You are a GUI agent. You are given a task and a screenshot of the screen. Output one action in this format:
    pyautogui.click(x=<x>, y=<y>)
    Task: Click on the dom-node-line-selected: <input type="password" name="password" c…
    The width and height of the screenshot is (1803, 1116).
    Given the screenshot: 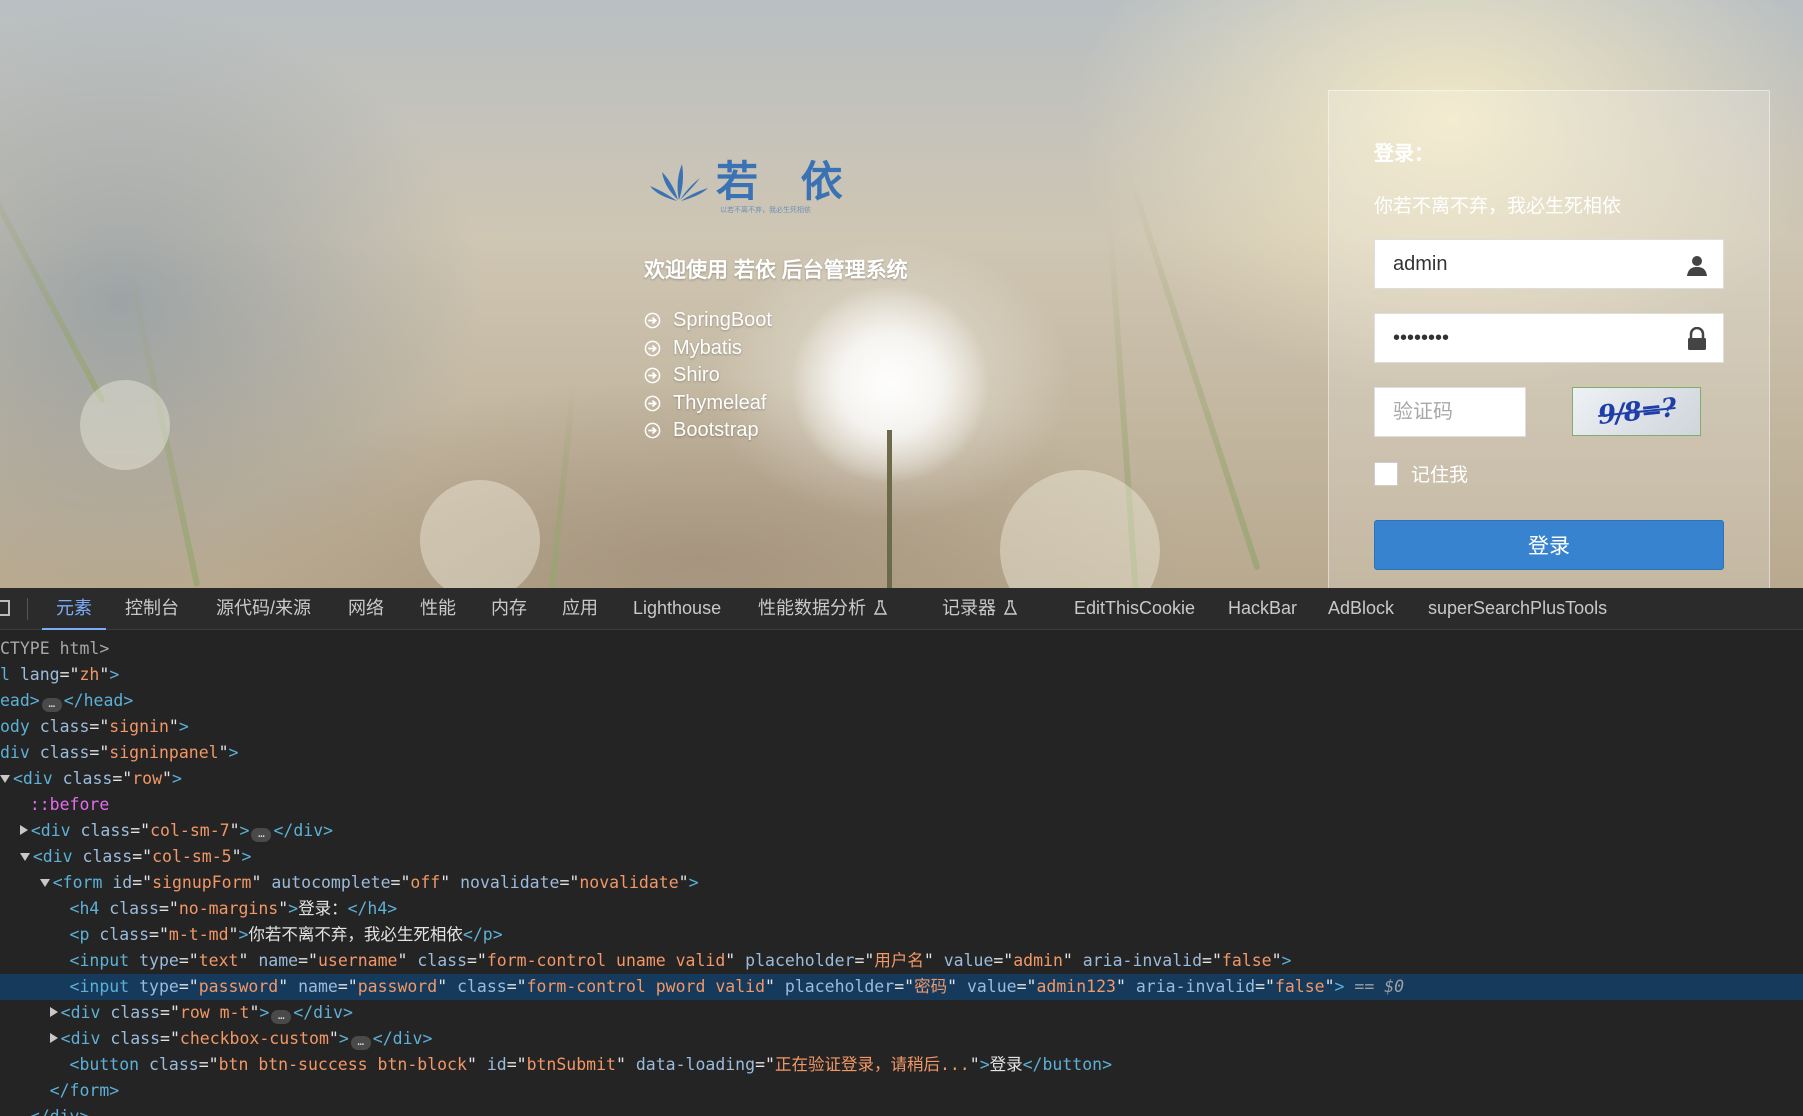 What is the action you would take?
    pyautogui.click(x=901, y=987)
    